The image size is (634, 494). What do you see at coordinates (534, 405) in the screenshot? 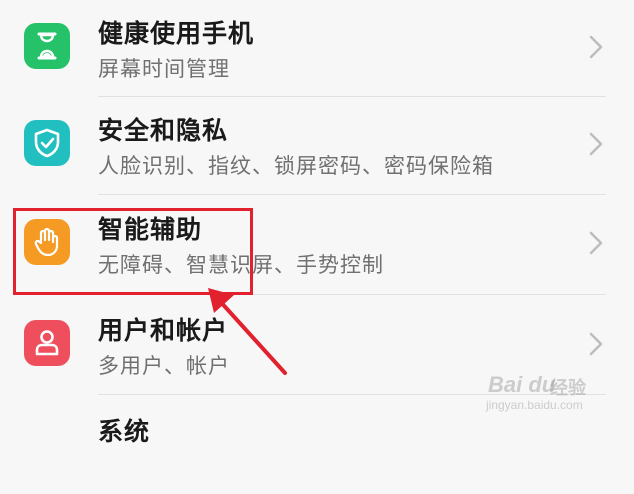
I see `watermark-url: jingyan.baidu.com` at bounding box center [534, 405].